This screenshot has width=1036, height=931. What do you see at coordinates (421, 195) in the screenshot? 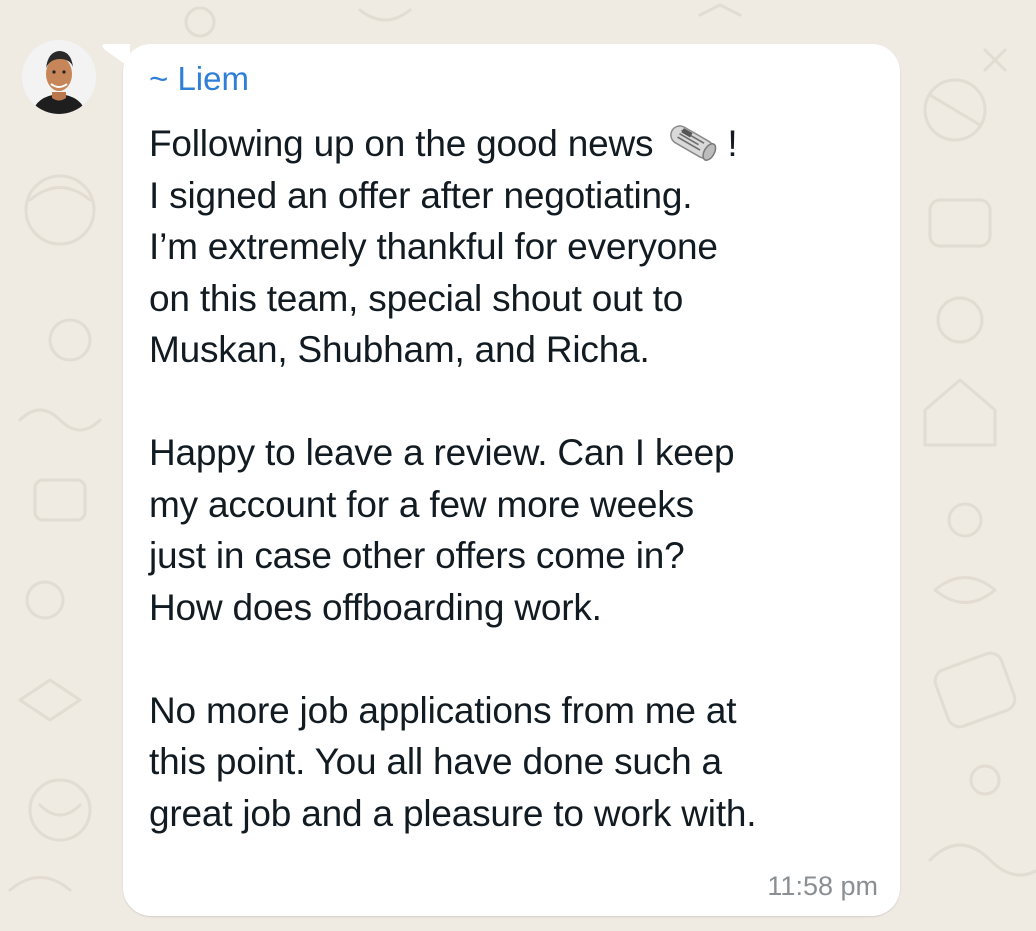
I see `message-line: I signed an offer after negotiating.` at bounding box center [421, 195].